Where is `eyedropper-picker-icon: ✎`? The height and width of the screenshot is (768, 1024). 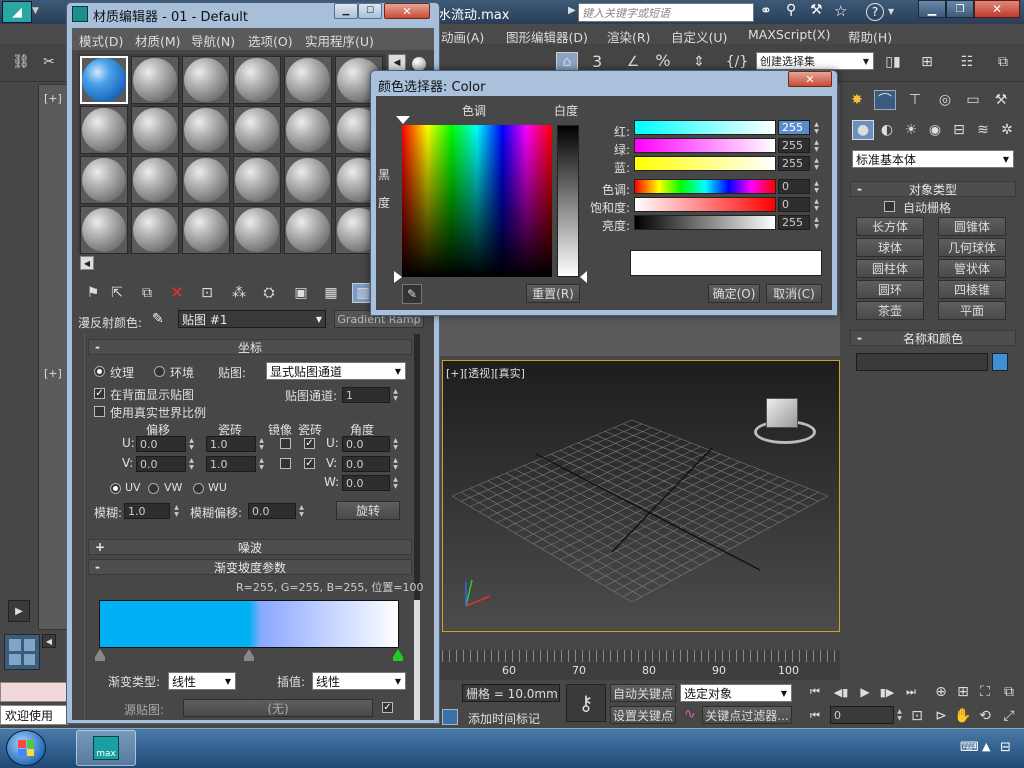
eyedropper-picker-icon: ✎ is located at coordinates (412, 294).